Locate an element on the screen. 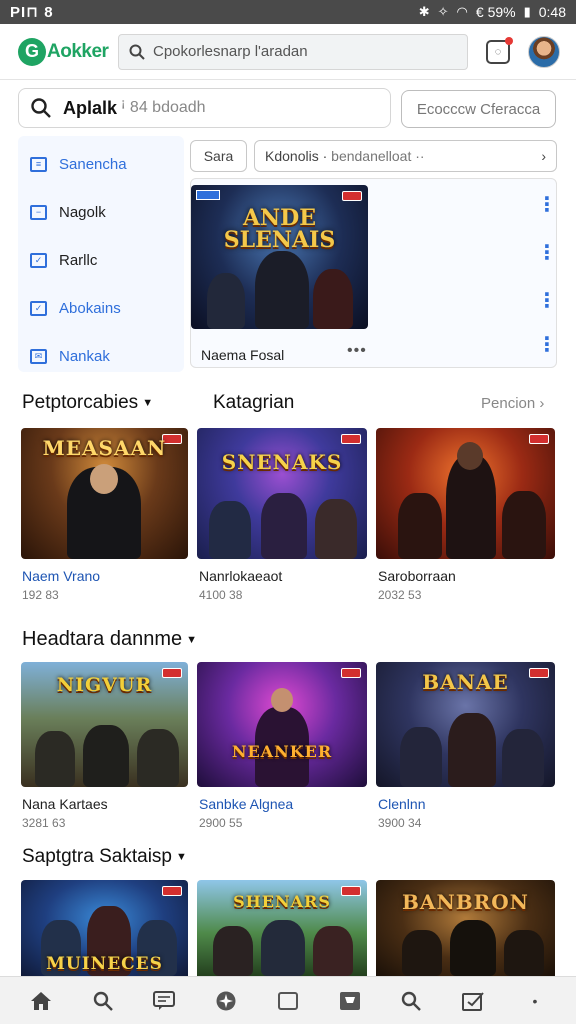  library-box is located at coordinates (287, 1000).